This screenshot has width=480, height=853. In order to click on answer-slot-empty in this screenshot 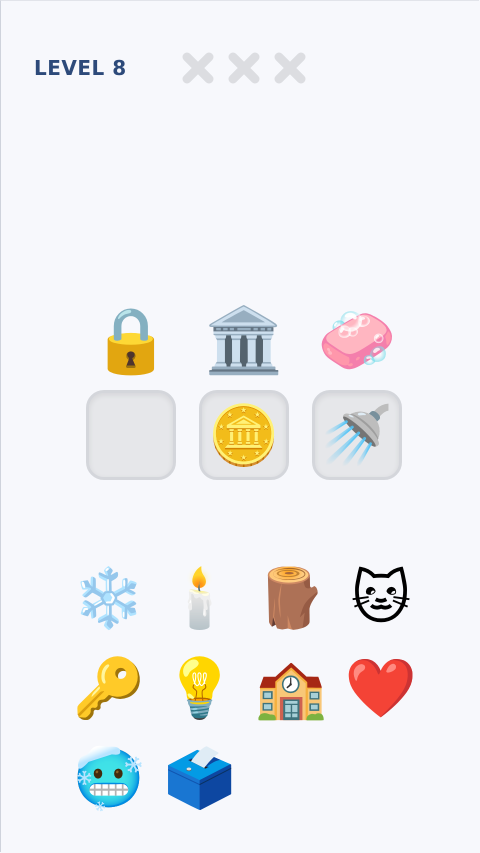, I will do `click(131, 435)`.